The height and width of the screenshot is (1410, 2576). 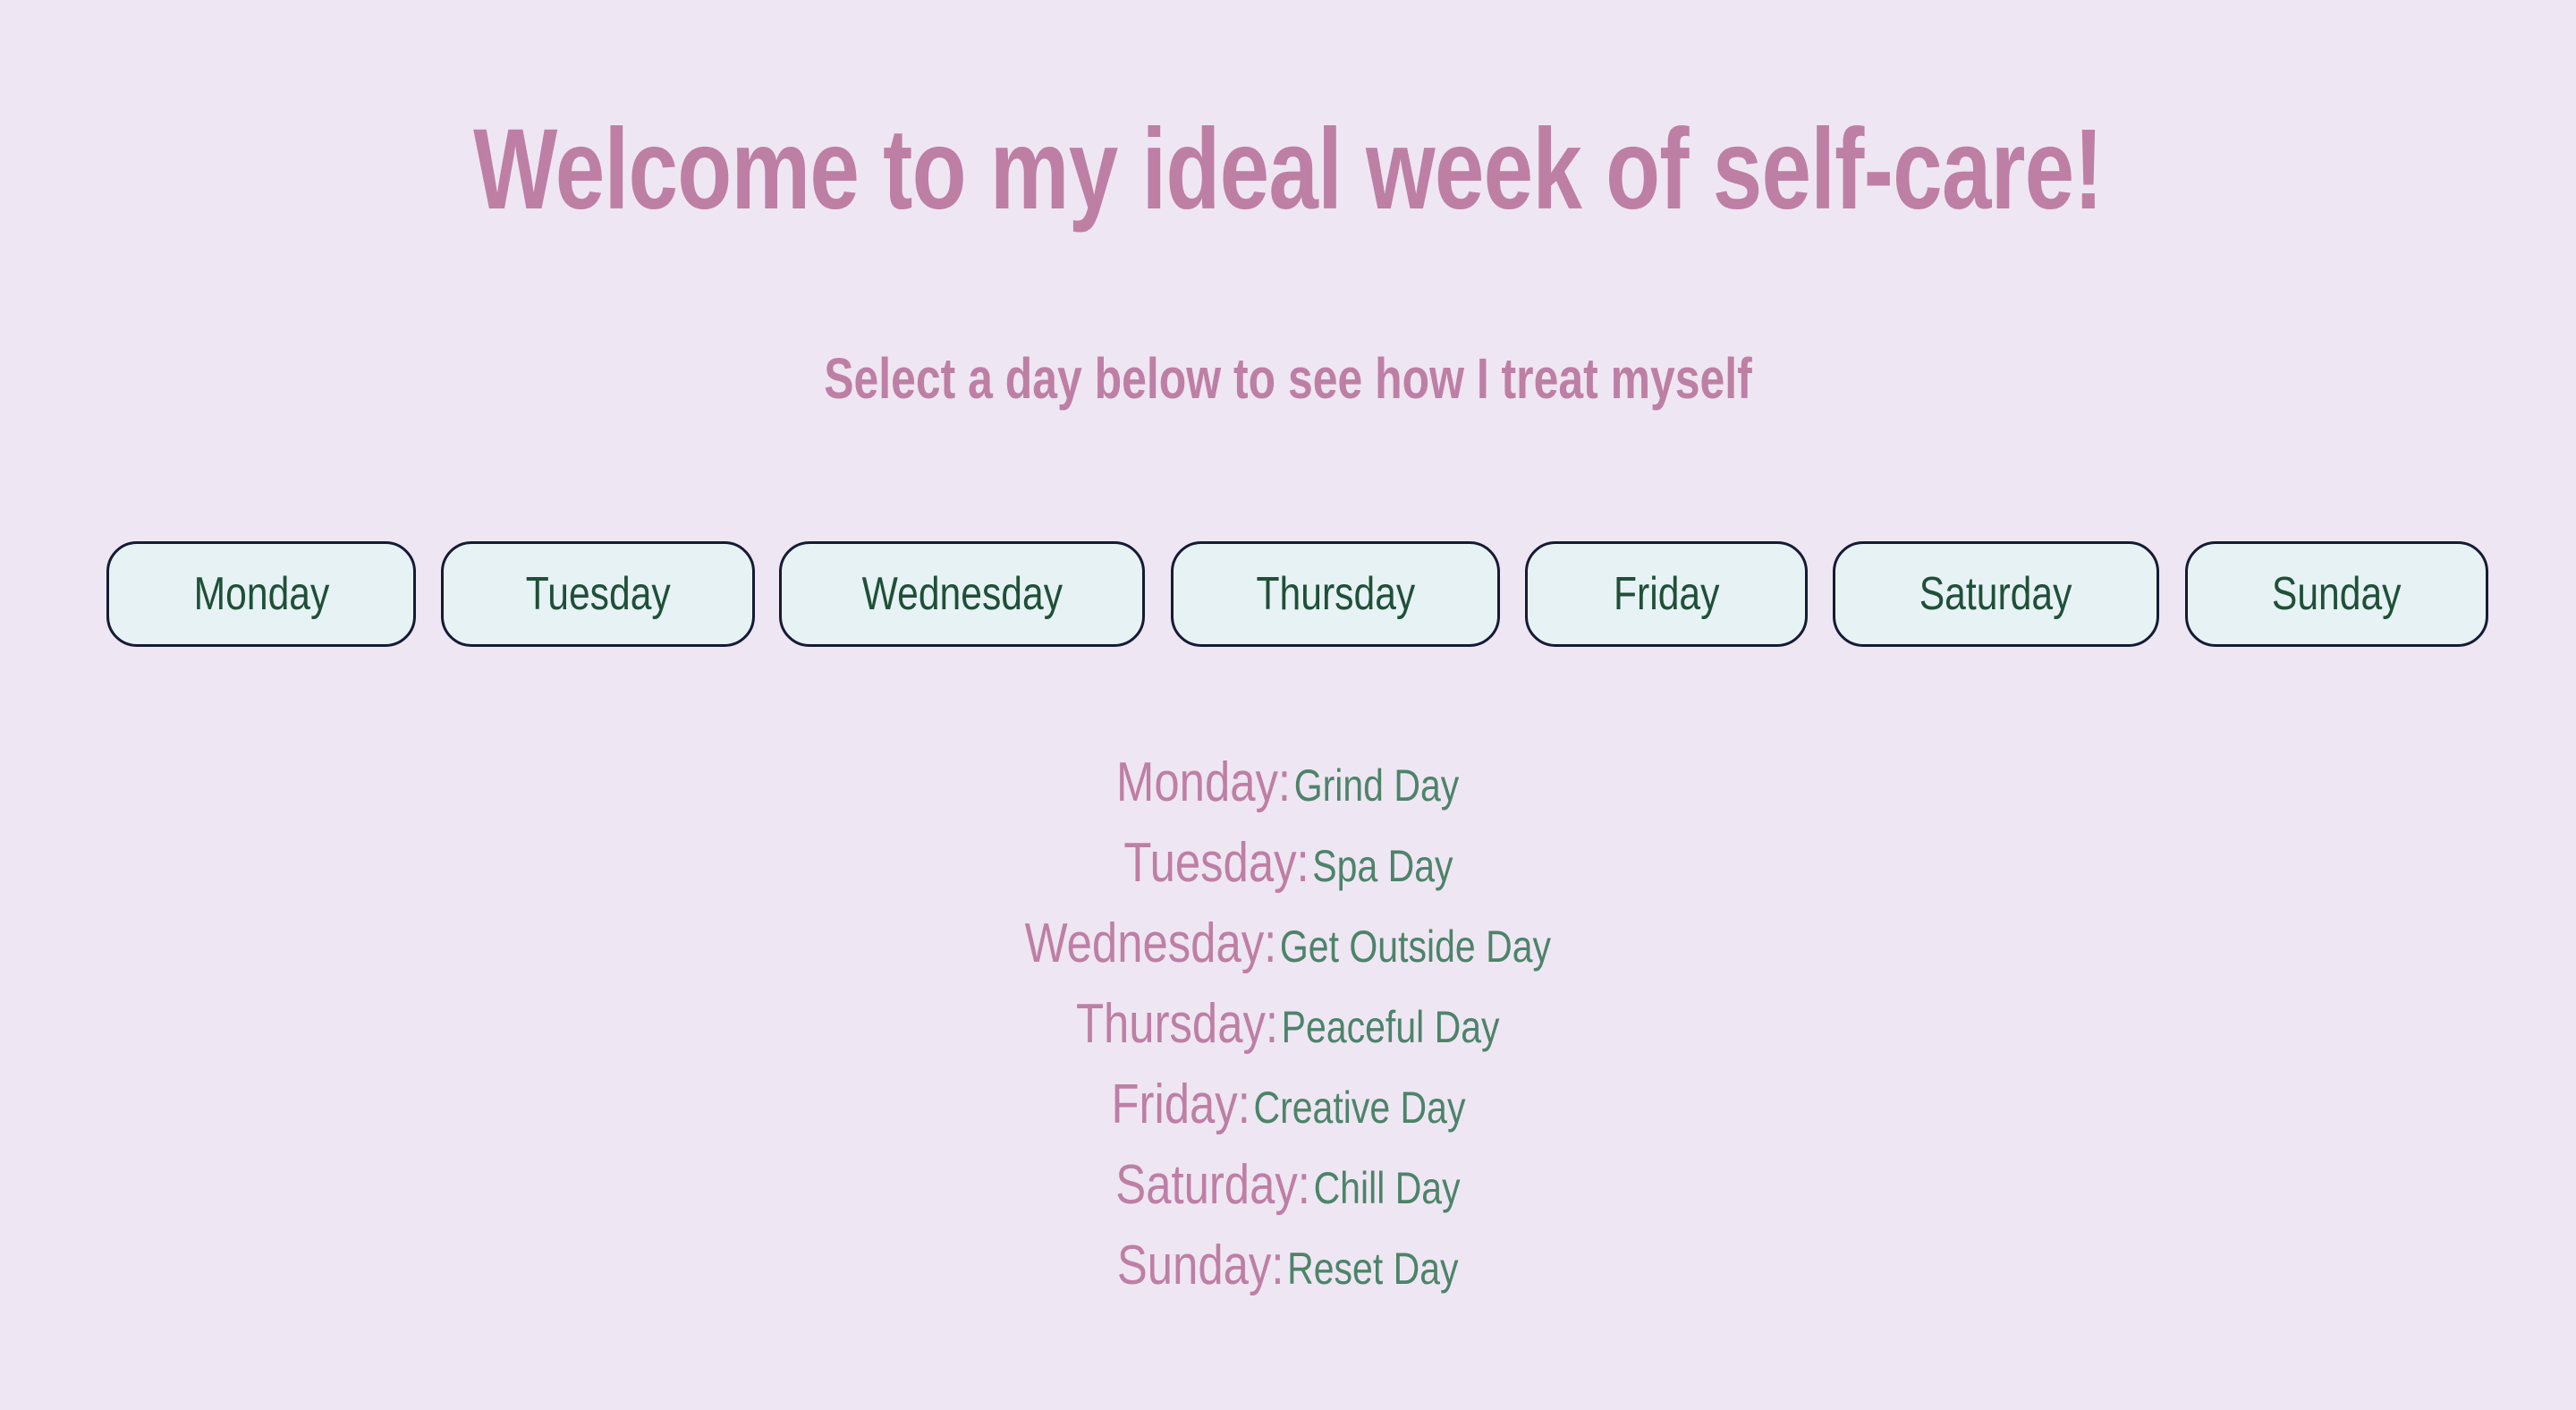 I want to click on wednesday-button-label: Wednesday, so click(x=962, y=594).